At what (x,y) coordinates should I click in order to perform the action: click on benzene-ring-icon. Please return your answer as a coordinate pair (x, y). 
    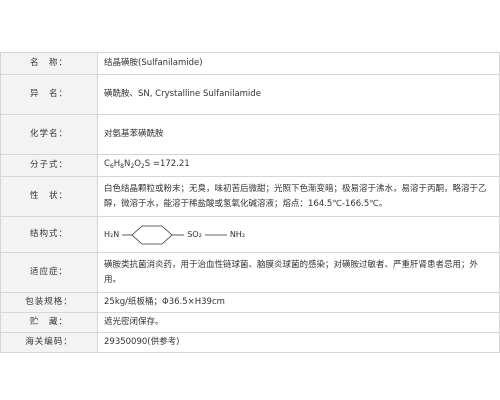
    Looking at the image, I should click on (153, 234).